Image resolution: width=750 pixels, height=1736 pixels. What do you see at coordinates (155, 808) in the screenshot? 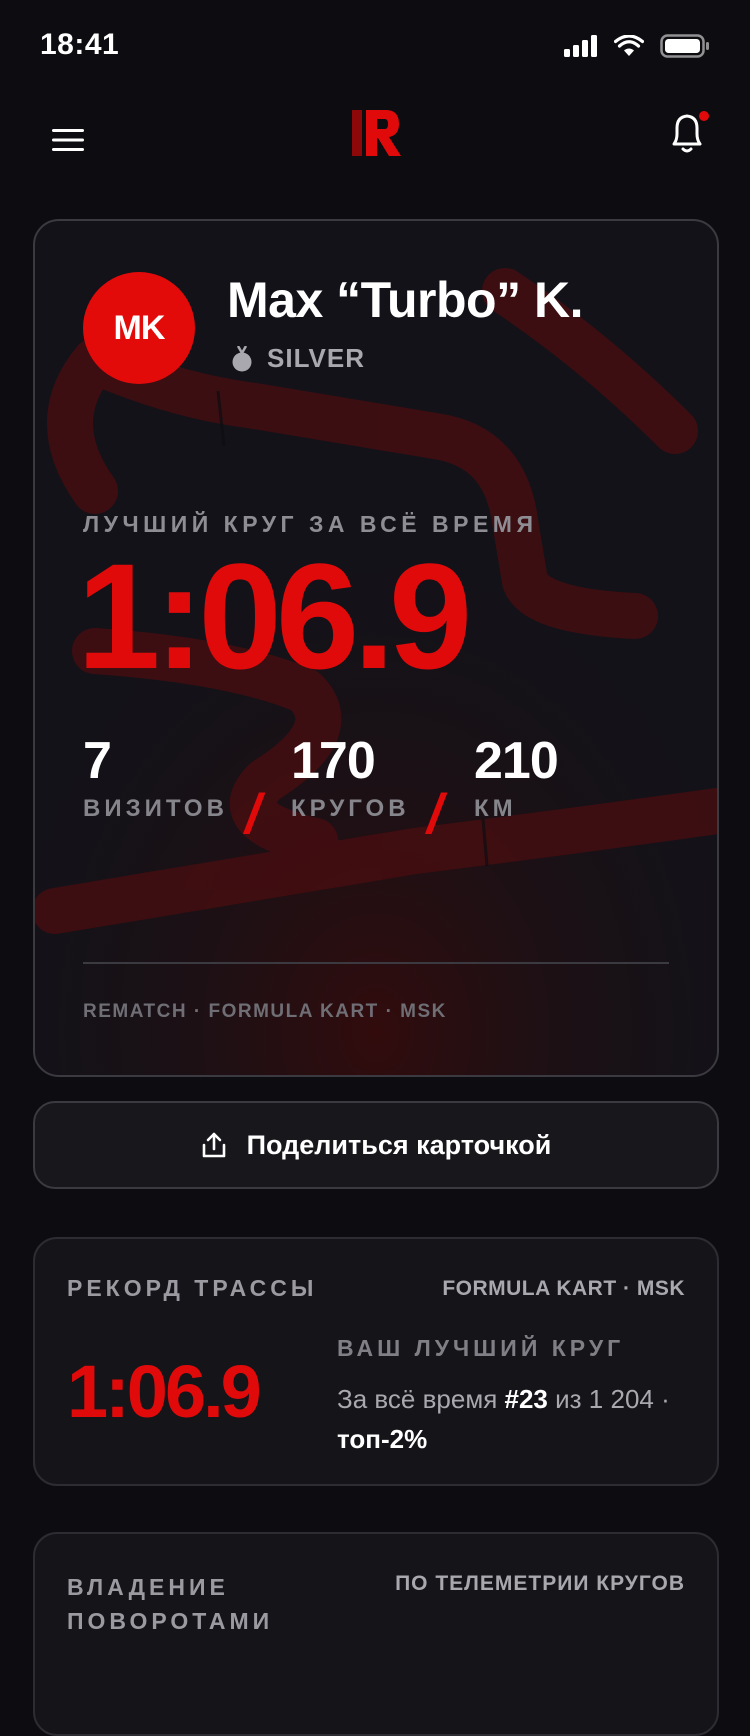
I see `stat-label: ВИЗИТОВ` at bounding box center [155, 808].